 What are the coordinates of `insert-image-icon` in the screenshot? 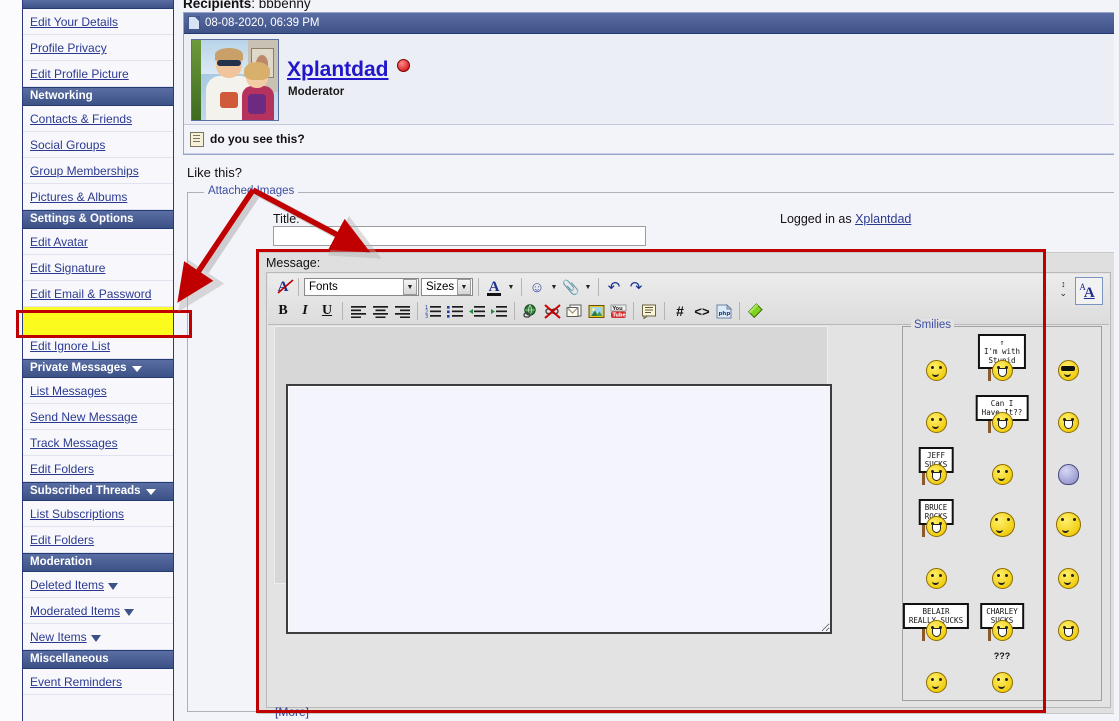 It's located at (596, 311).